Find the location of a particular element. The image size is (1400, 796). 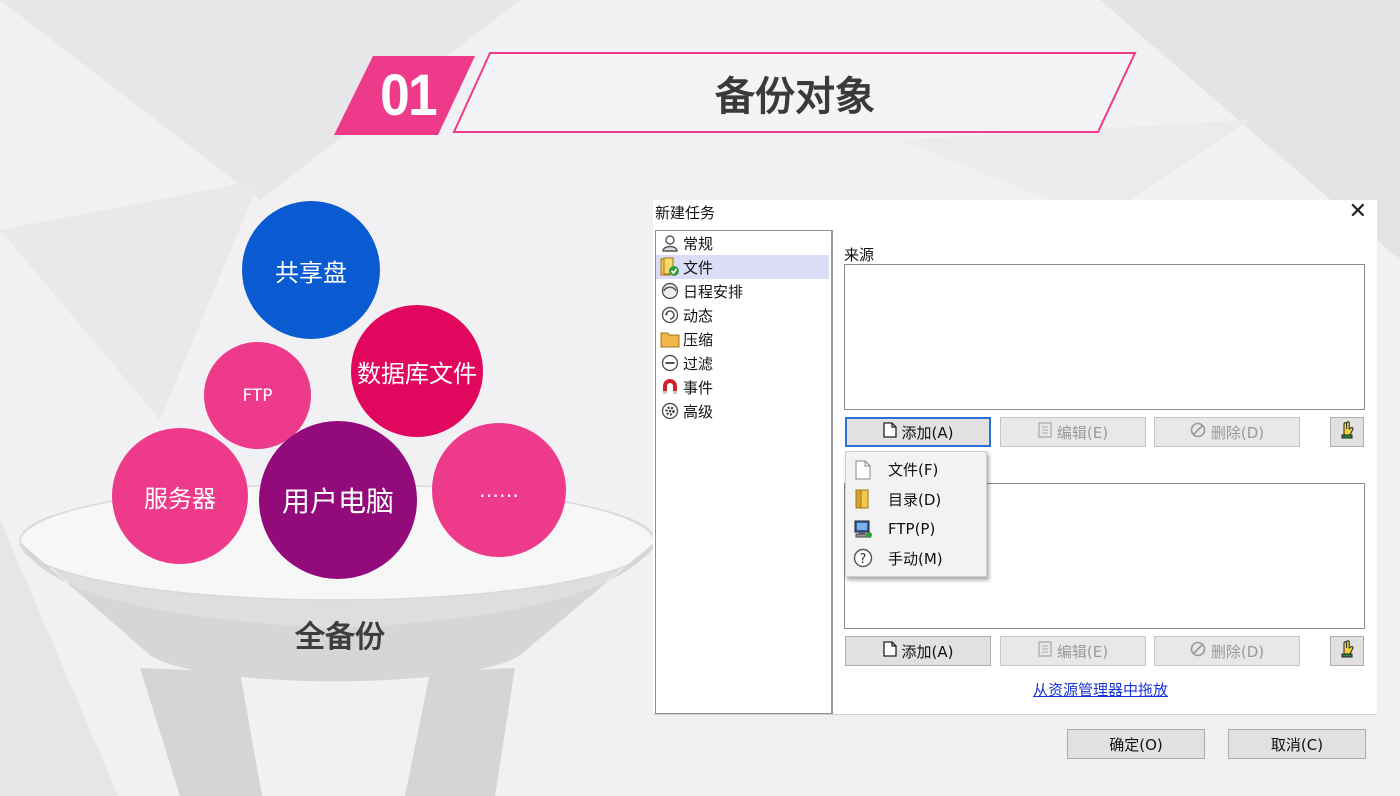

tree-item-label: 过滤 is located at coordinates (698, 363).